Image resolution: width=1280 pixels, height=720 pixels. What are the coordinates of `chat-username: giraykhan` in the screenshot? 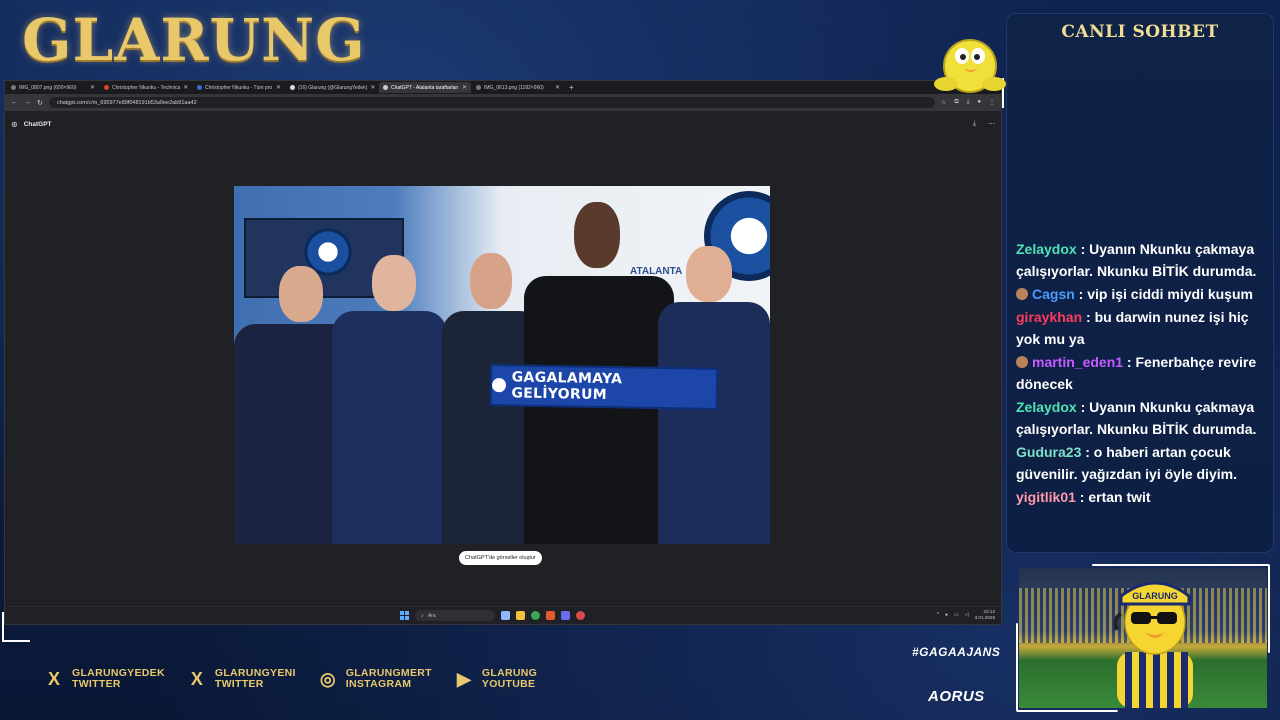 It's located at (1049, 317).